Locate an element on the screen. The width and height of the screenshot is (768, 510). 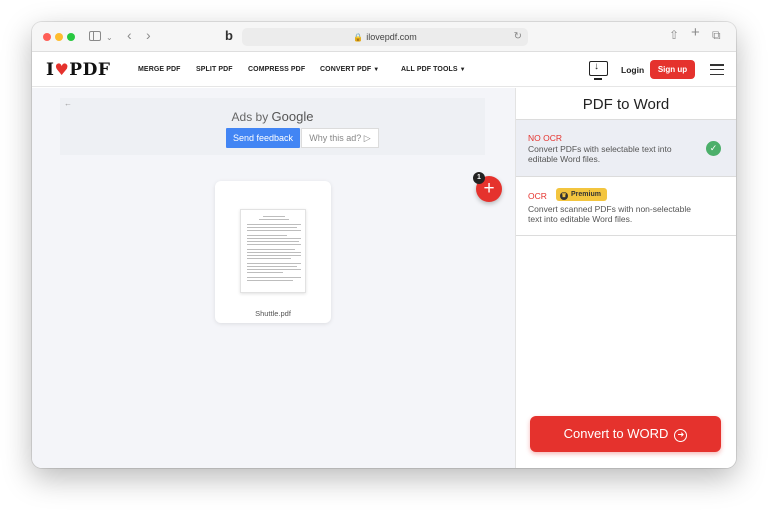
option-title: OCR is located at coordinates (537, 196).